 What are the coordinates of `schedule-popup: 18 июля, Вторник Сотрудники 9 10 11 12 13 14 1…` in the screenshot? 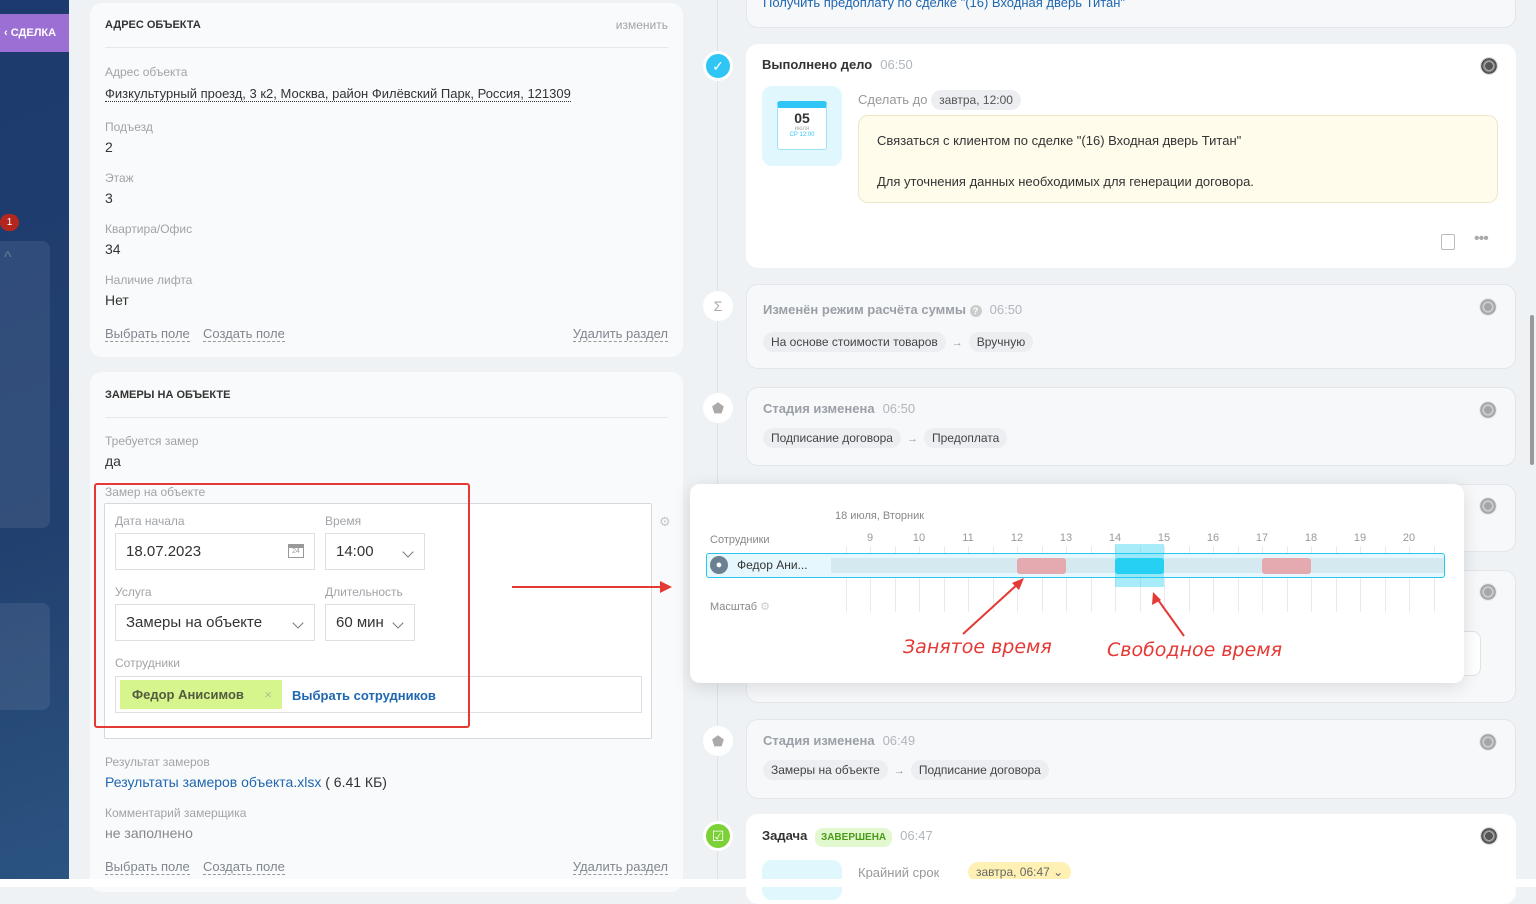 It's located at (1077, 583).